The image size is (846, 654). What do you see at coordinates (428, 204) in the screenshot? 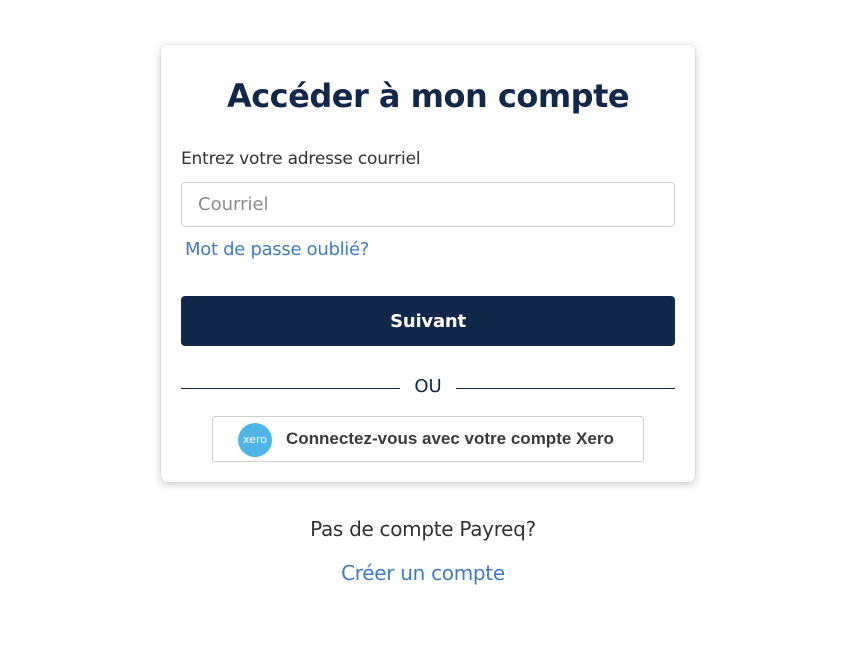
I see `email-field` at bounding box center [428, 204].